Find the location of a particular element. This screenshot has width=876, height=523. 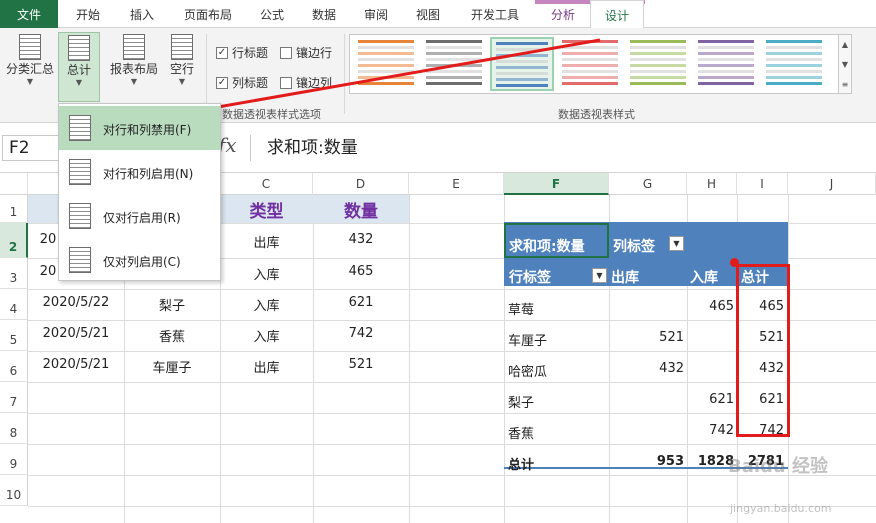

menu-item-label: 对行和列启用(N) is located at coordinates (148, 174).